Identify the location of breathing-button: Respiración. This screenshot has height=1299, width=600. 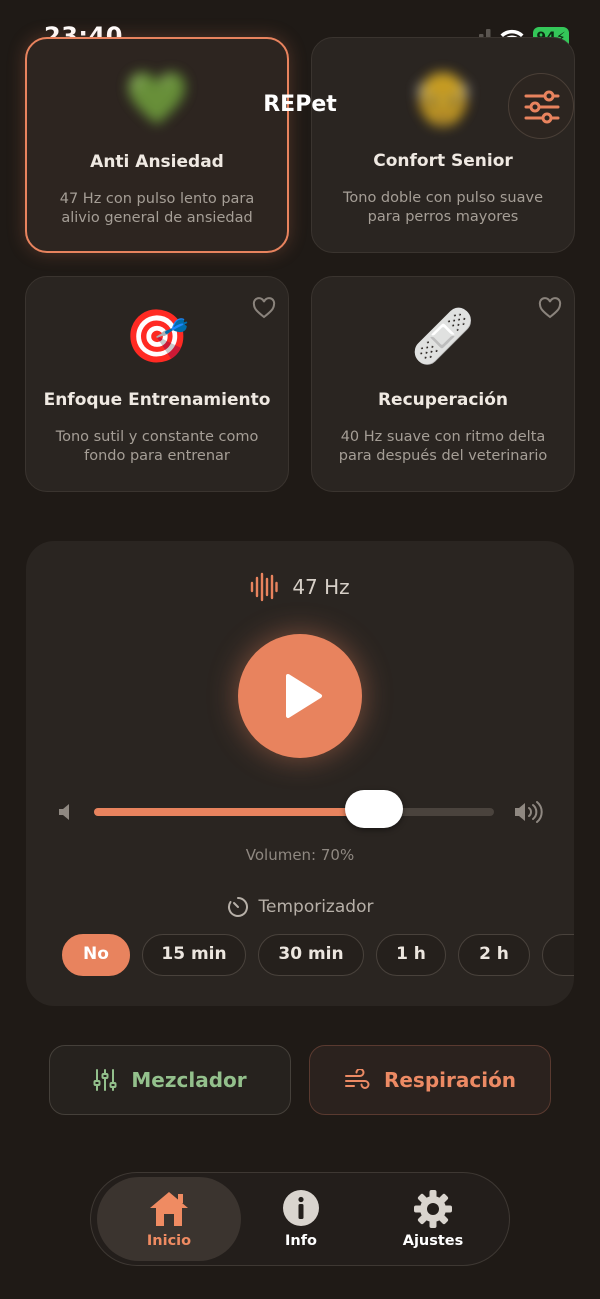
(430, 1080).